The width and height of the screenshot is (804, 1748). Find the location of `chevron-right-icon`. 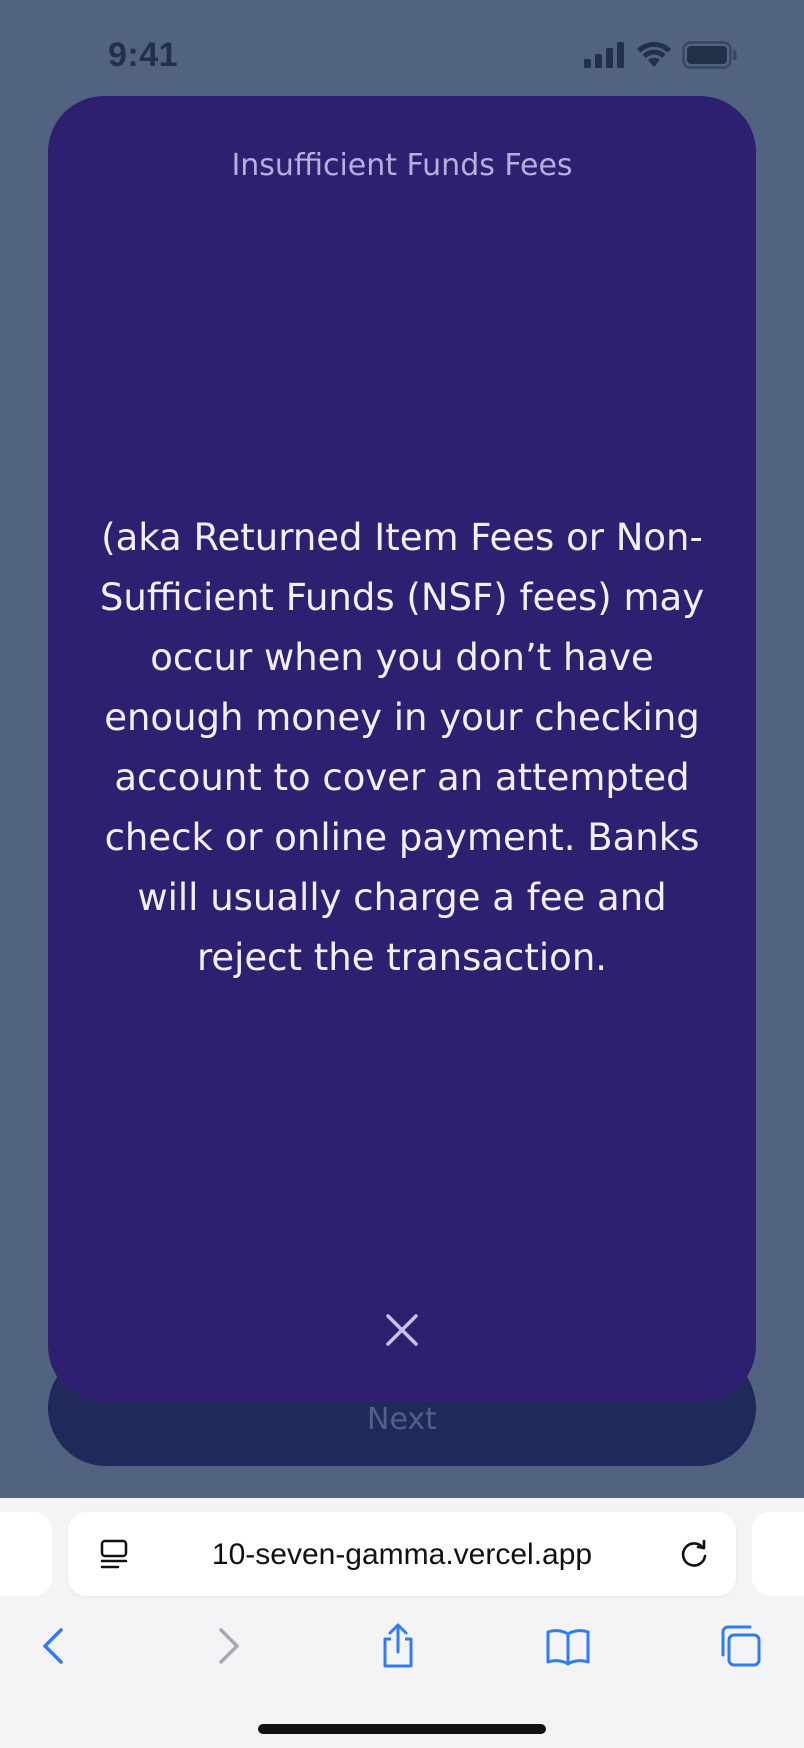

chevron-right-icon is located at coordinates (228, 1648).